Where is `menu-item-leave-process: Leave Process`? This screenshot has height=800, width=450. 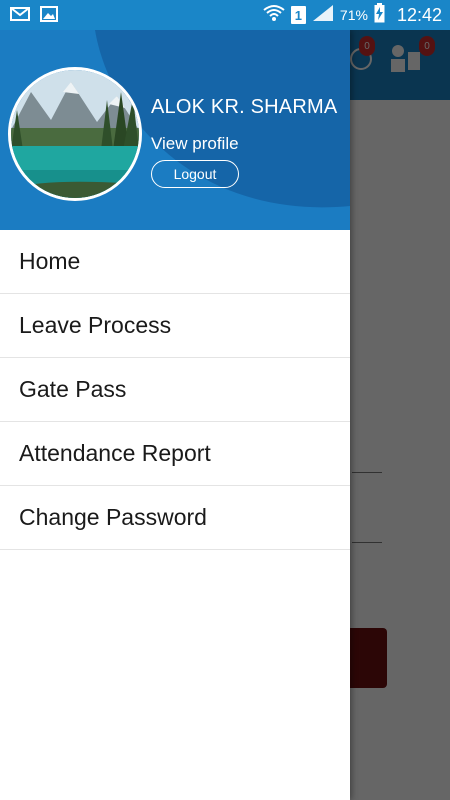 menu-item-leave-process: Leave Process is located at coordinates (175, 326).